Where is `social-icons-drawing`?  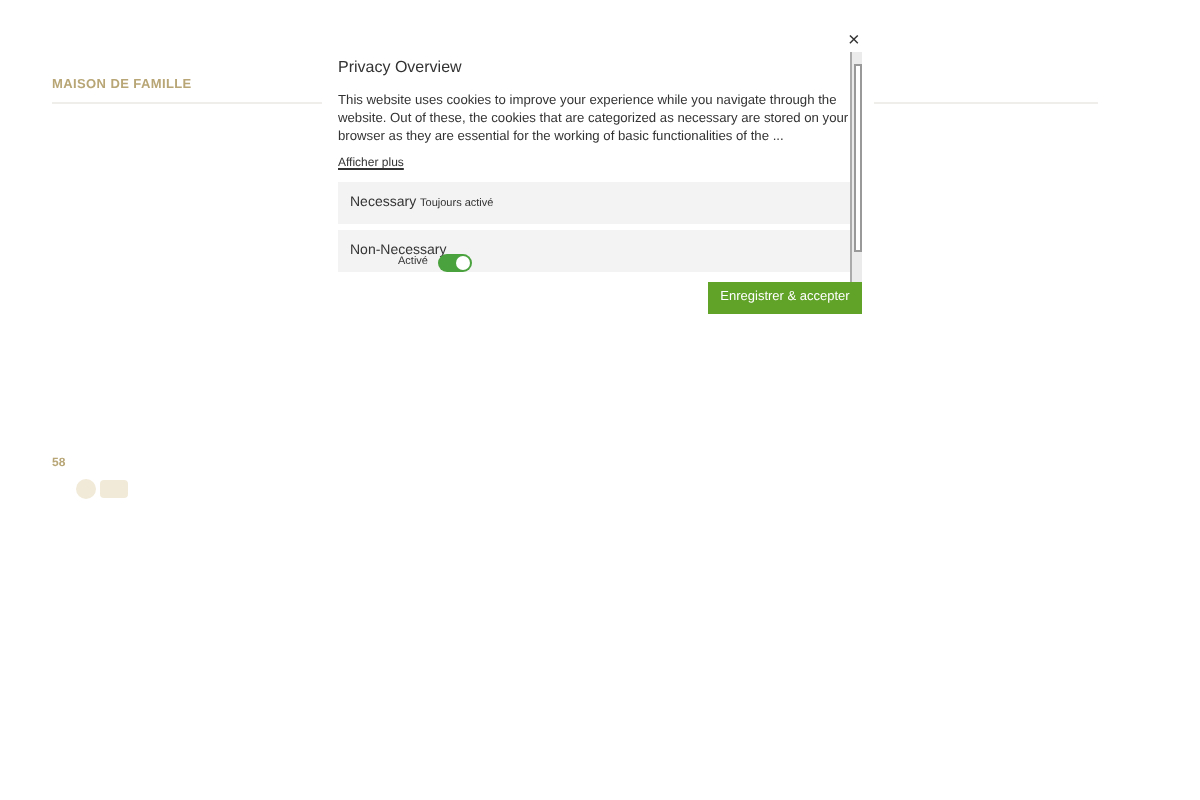 social-icons-drawing is located at coordinates (103, 488).